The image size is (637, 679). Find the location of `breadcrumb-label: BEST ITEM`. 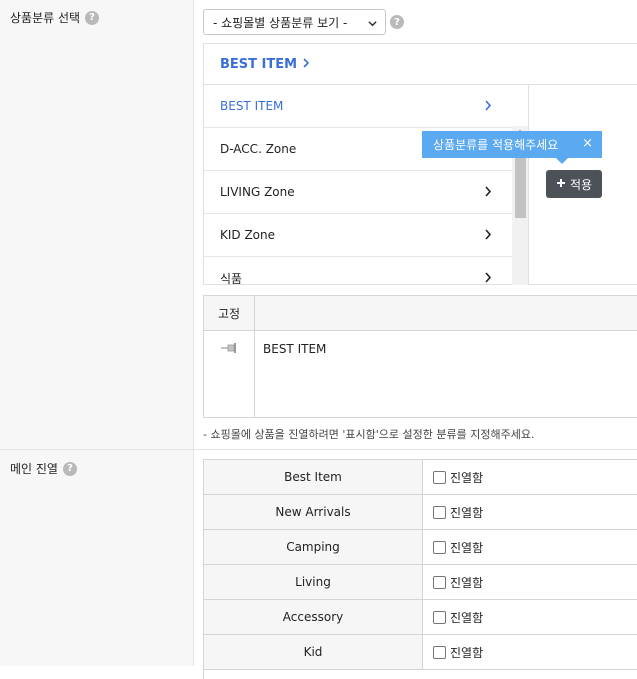

breadcrumb-label: BEST ITEM is located at coordinates (259, 64).